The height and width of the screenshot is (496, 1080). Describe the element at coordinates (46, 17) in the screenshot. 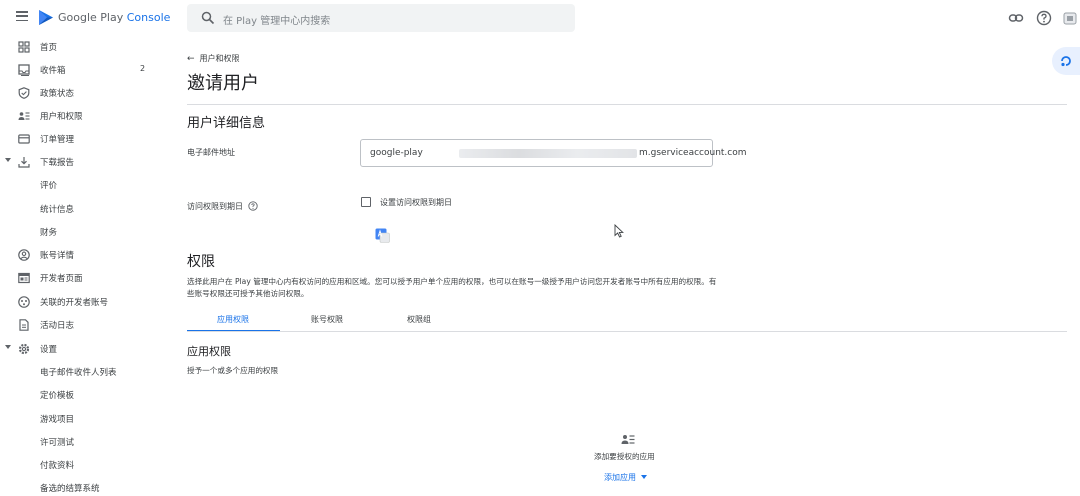

I see `play-console-logo-icon` at that location.